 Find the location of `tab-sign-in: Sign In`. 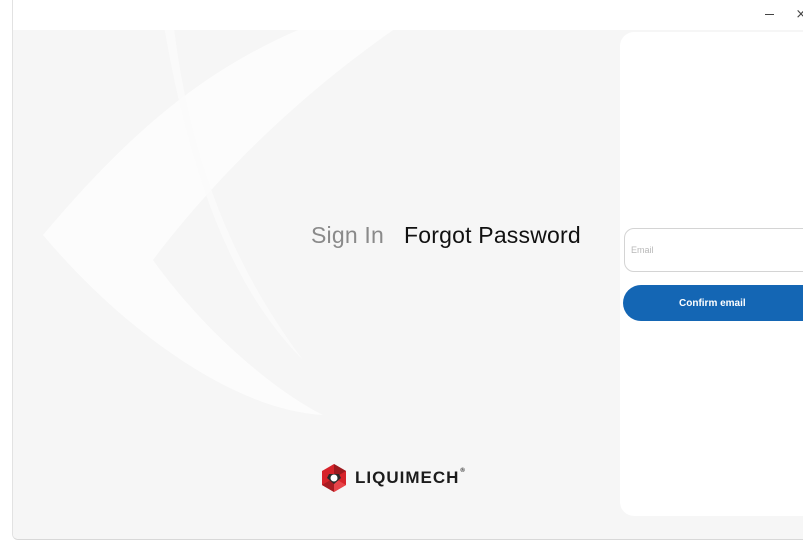

tab-sign-in: Sign In is located at coordinates (347, 235).